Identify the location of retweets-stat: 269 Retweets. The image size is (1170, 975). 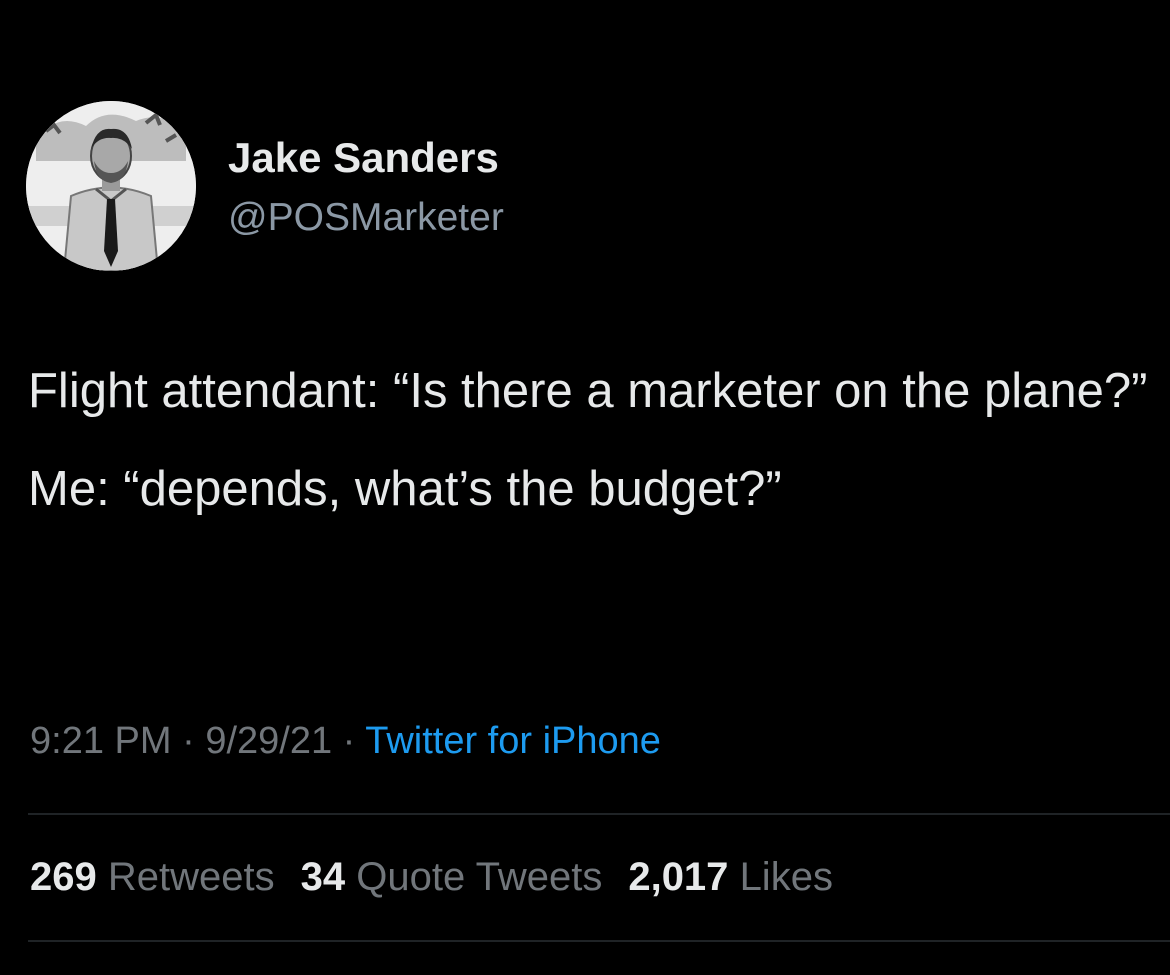
(152, 877).